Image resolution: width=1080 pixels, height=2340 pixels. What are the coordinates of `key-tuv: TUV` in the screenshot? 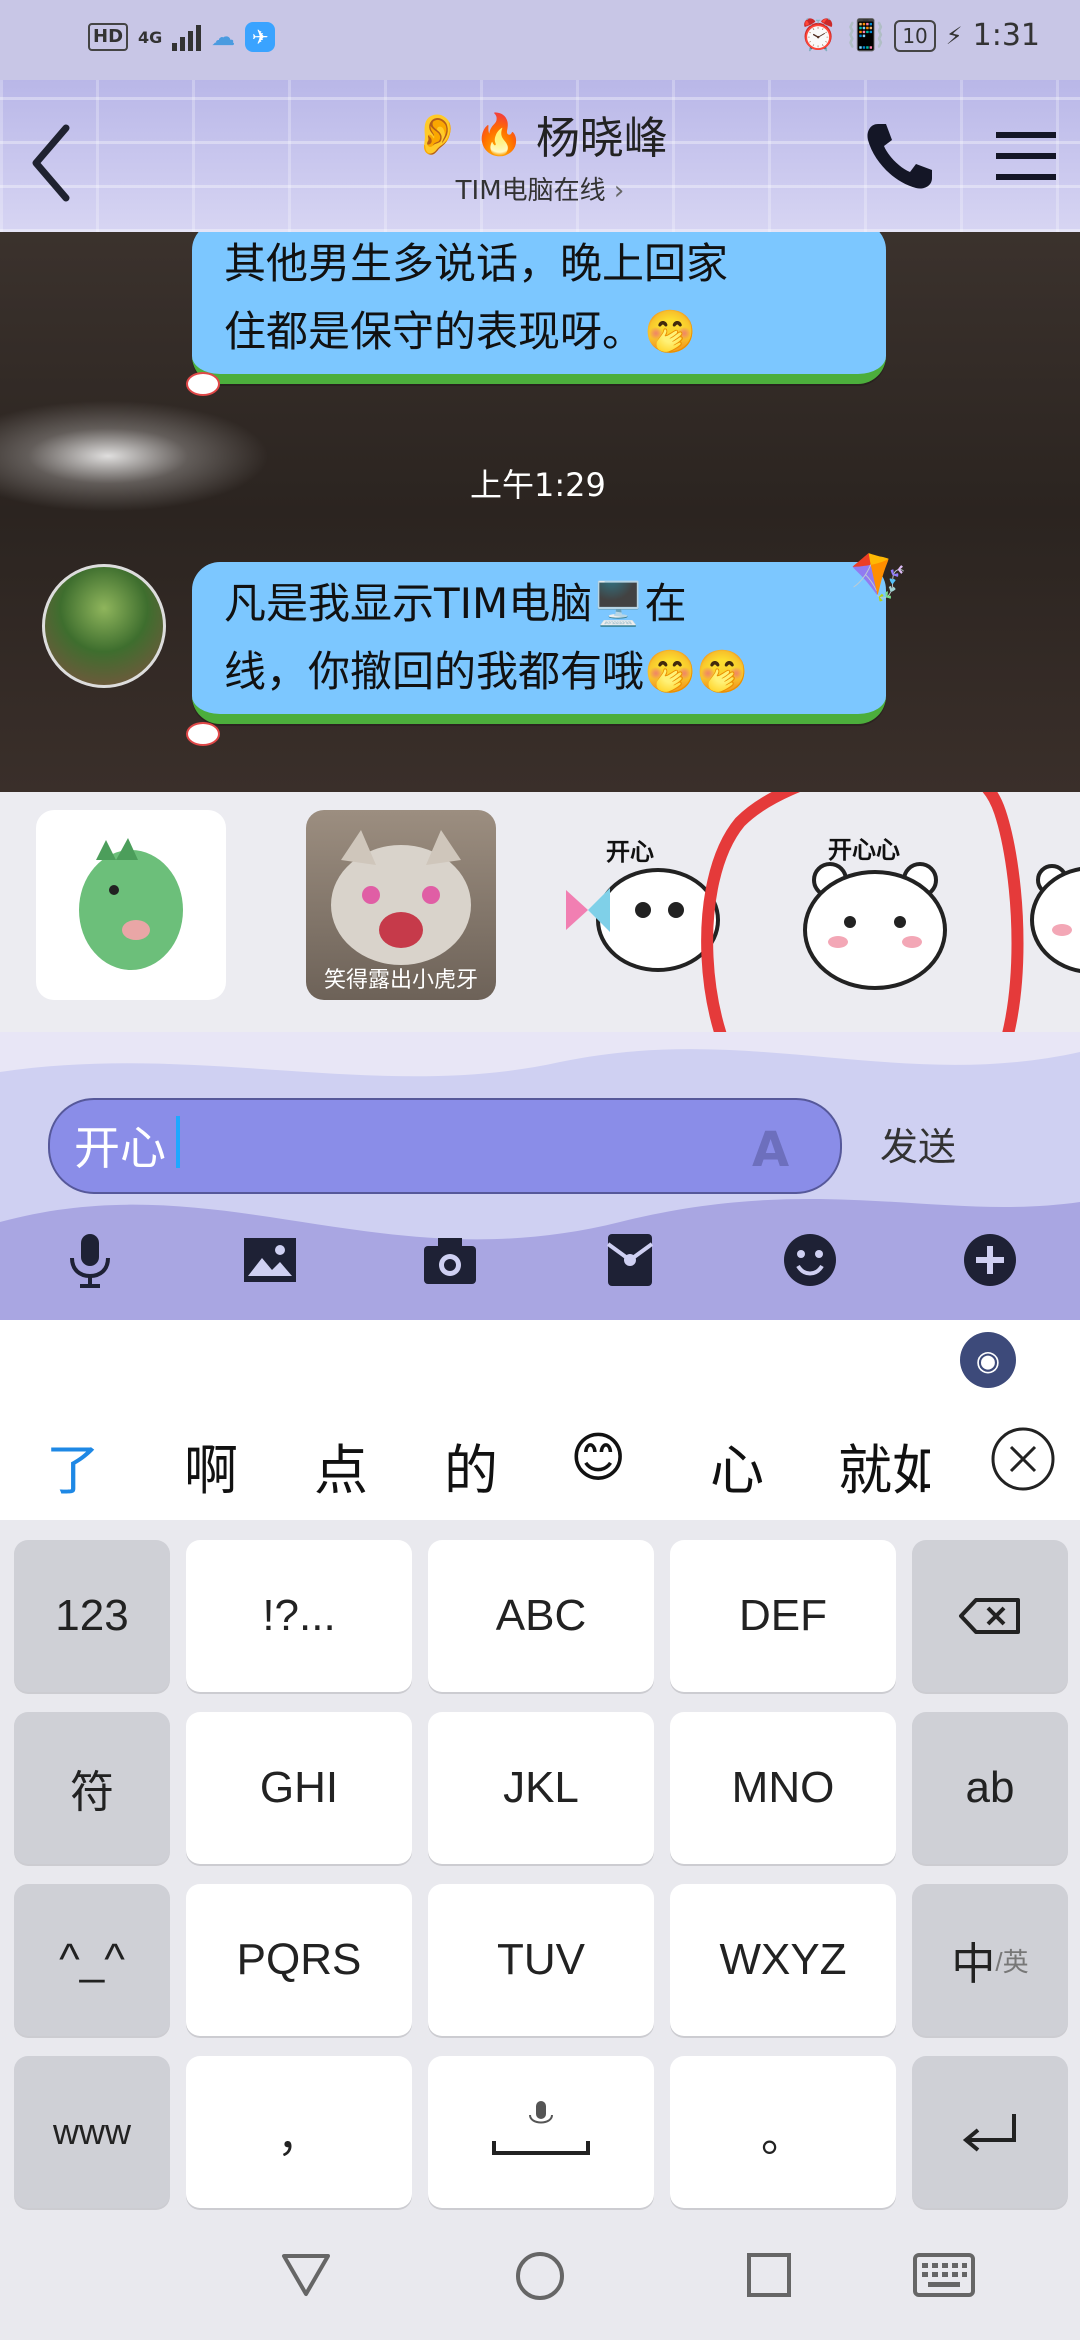 It's located at (541, 1960).